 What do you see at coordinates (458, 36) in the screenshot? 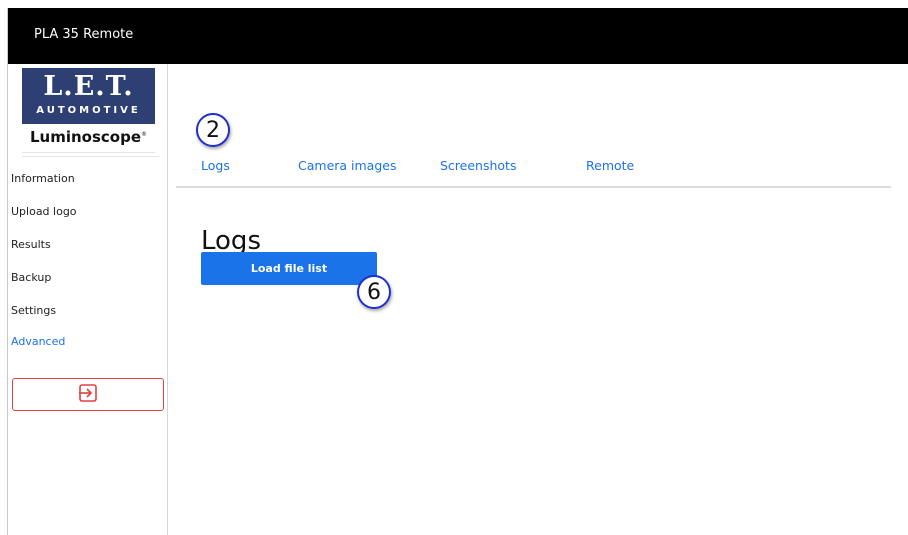
I see `title-bar: PLA 35 Remote` at bounding box center [458, 36].